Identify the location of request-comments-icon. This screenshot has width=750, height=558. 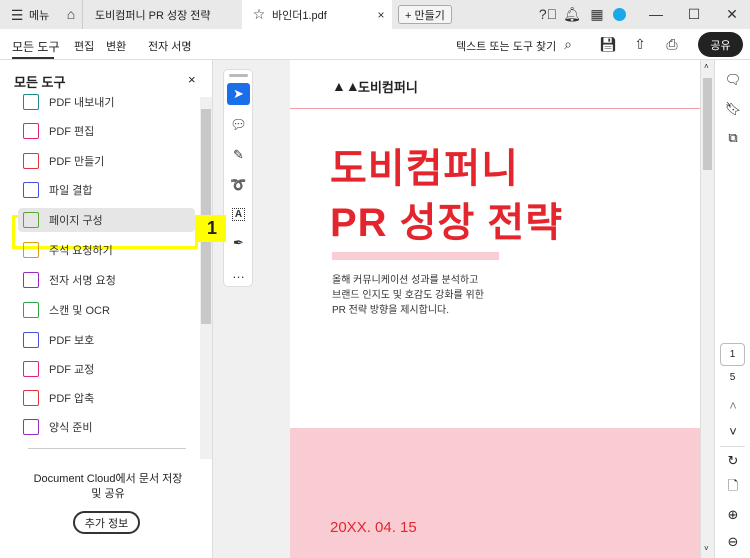
(31, 250).